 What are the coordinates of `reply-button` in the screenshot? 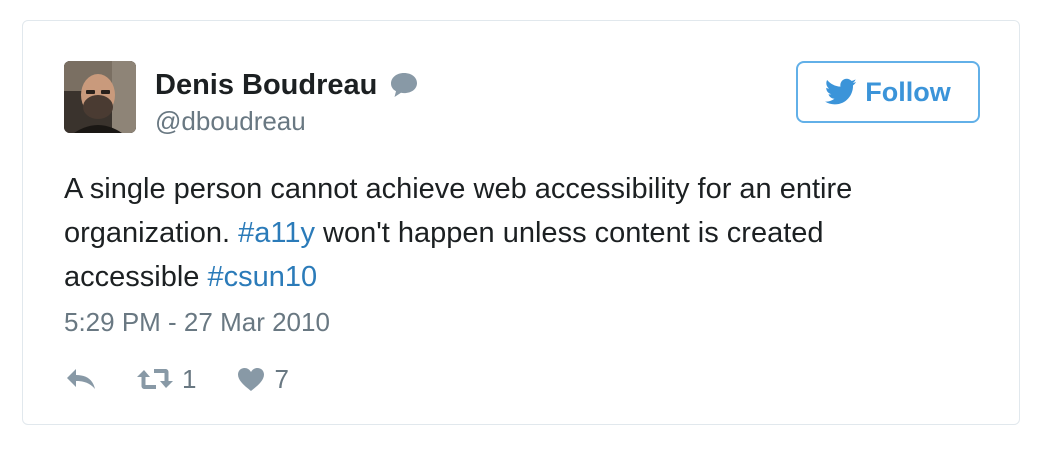 It's located at (81, 379).